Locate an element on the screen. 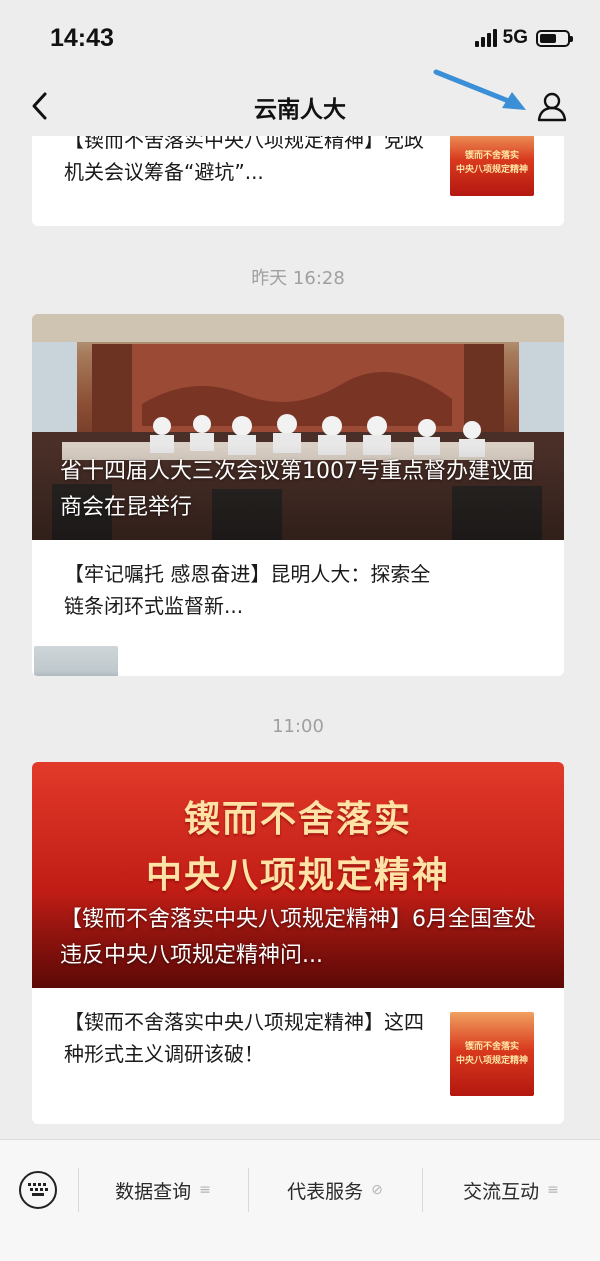 The height and width of the screenshot is (1261, 600). profile-button is located at coordinates (552, 106).